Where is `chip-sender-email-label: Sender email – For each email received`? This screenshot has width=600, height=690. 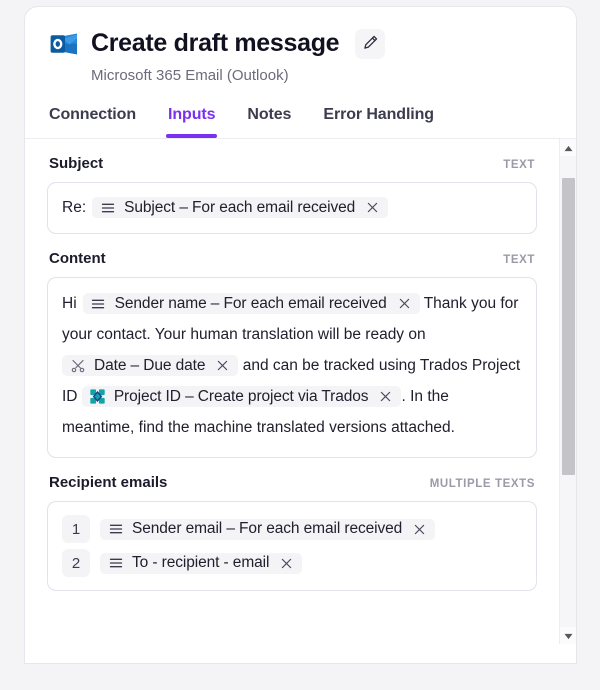 chip-sender-email-label: Sender email – For each email received is located at coordinates (267, 529).